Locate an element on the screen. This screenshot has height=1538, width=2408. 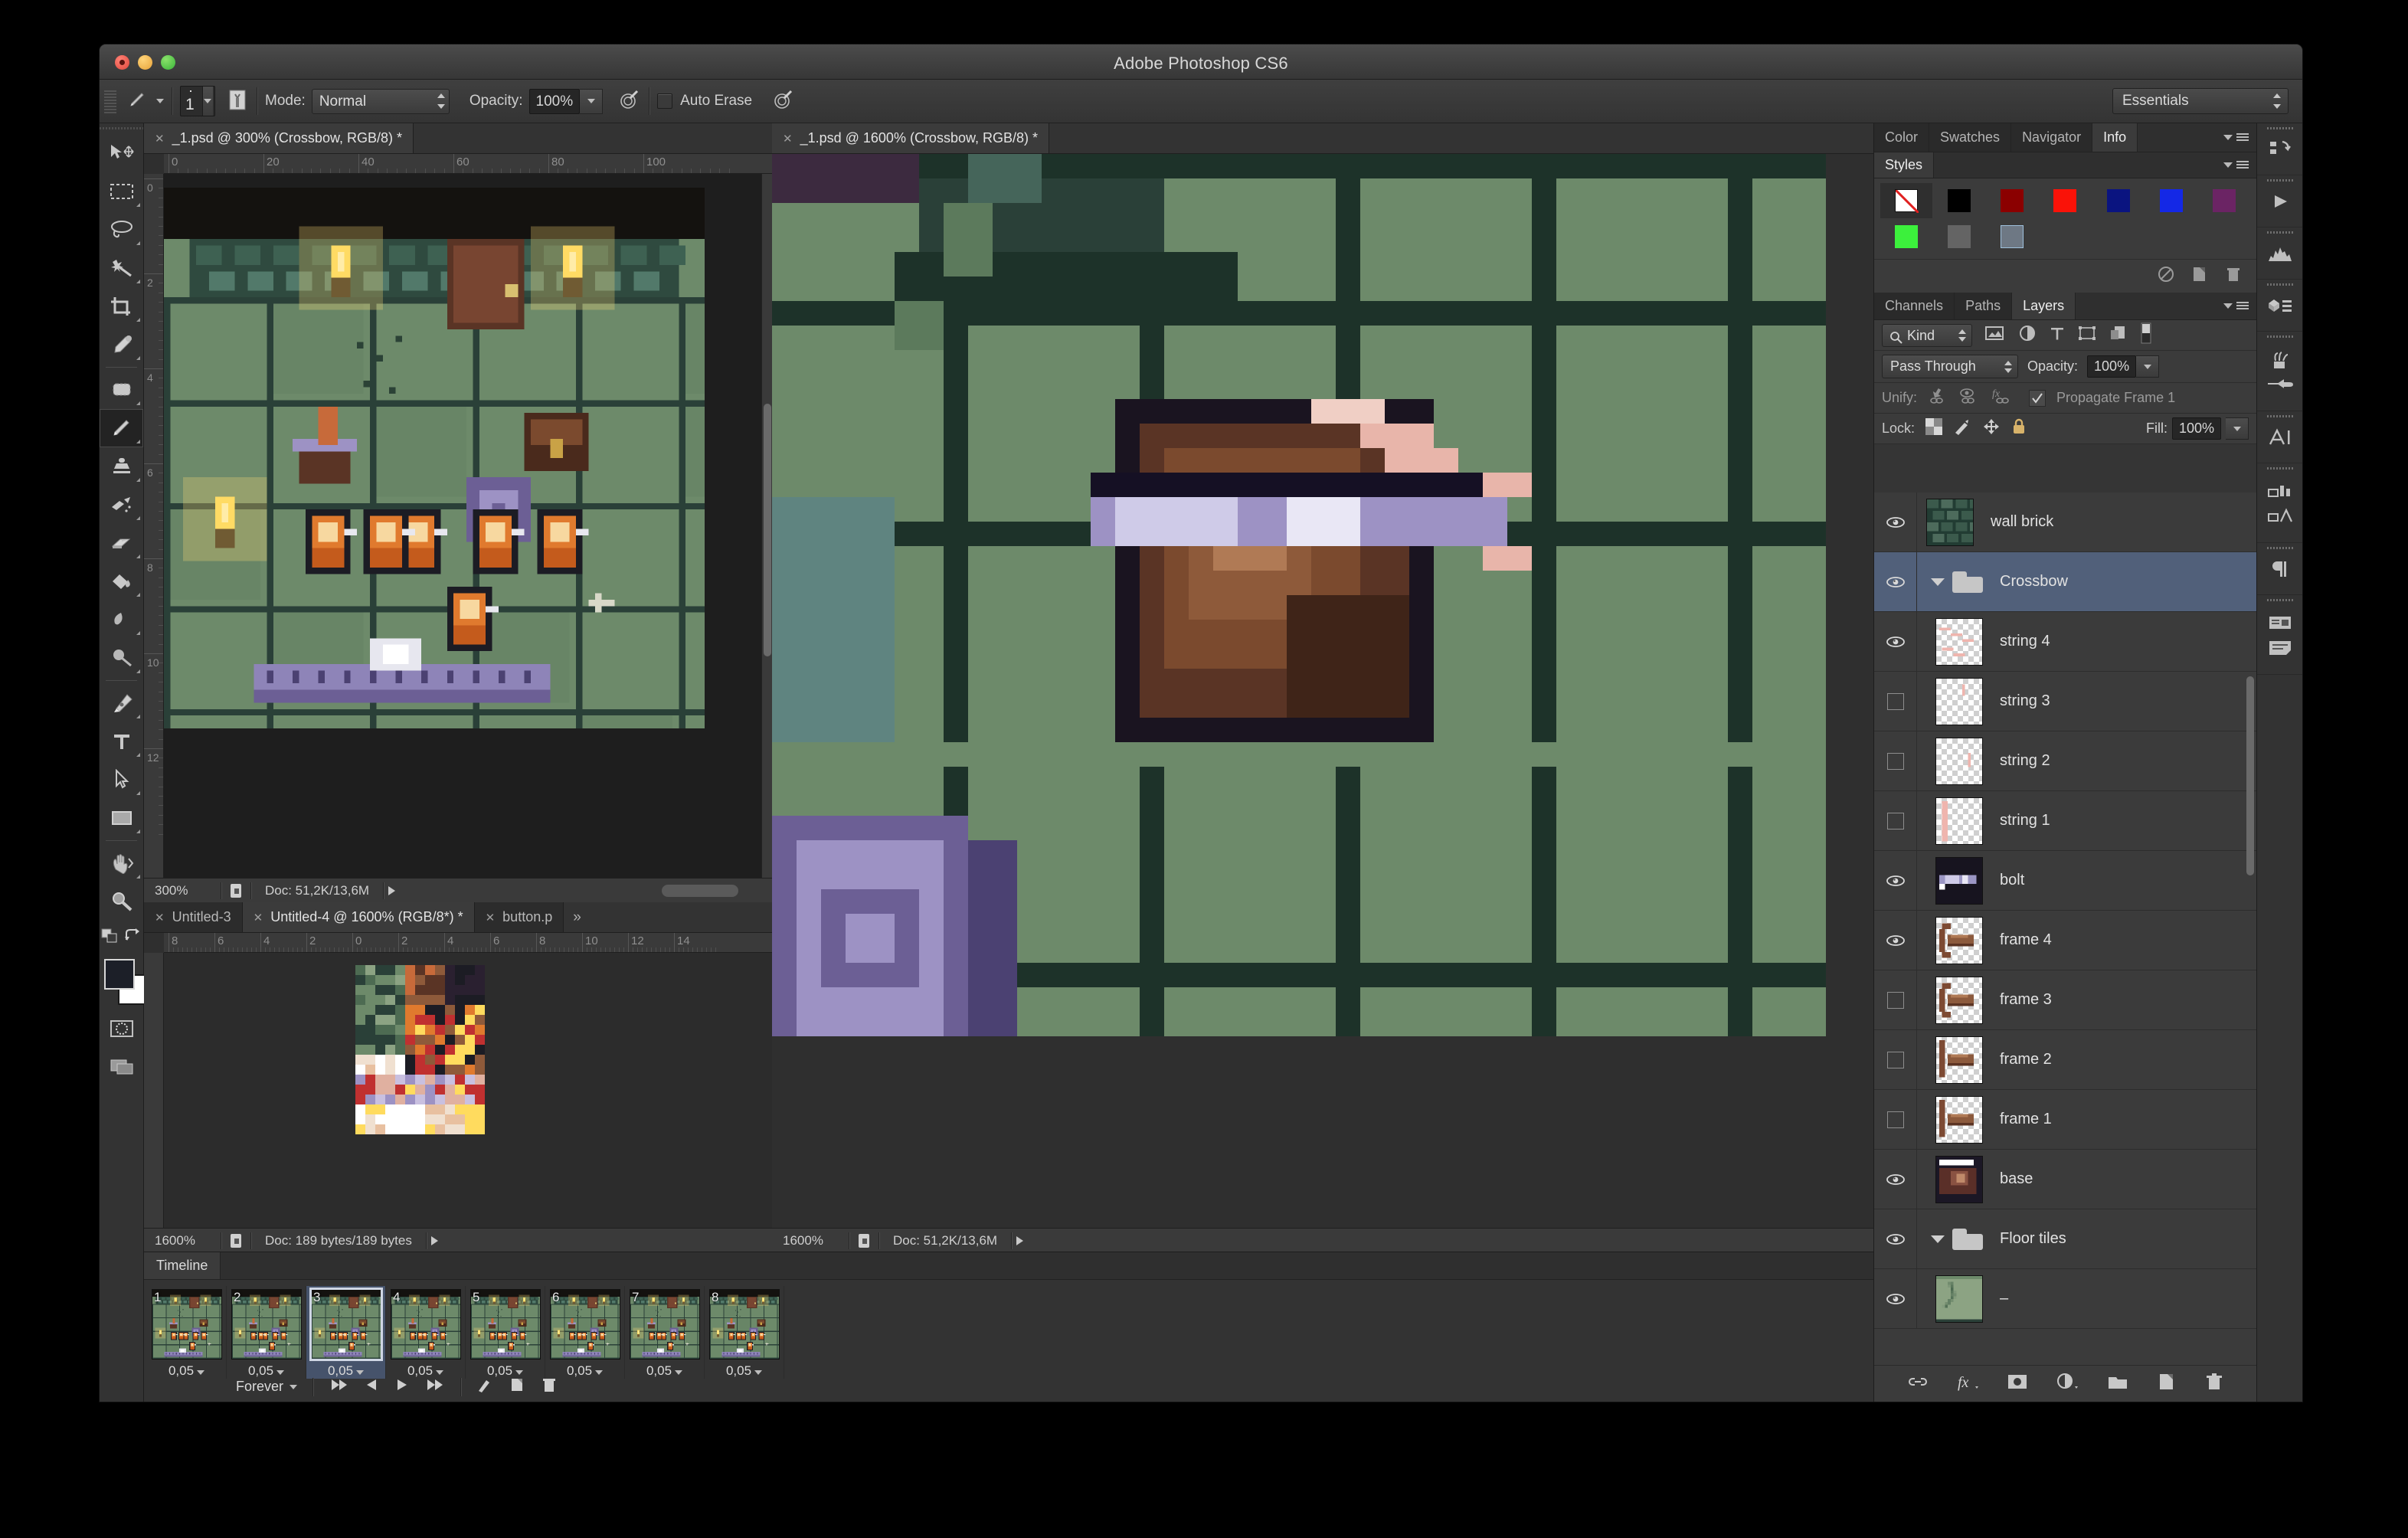
tween-icon is located at coordinates (484, 1386).